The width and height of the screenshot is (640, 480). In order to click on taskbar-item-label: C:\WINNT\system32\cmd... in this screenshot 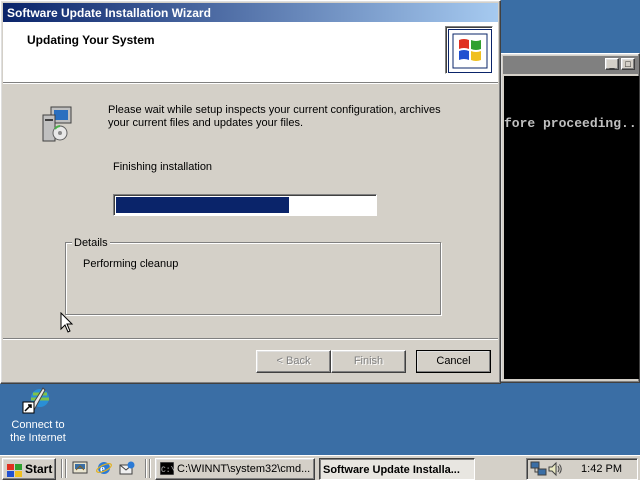, I will do `click(244, 469)`.